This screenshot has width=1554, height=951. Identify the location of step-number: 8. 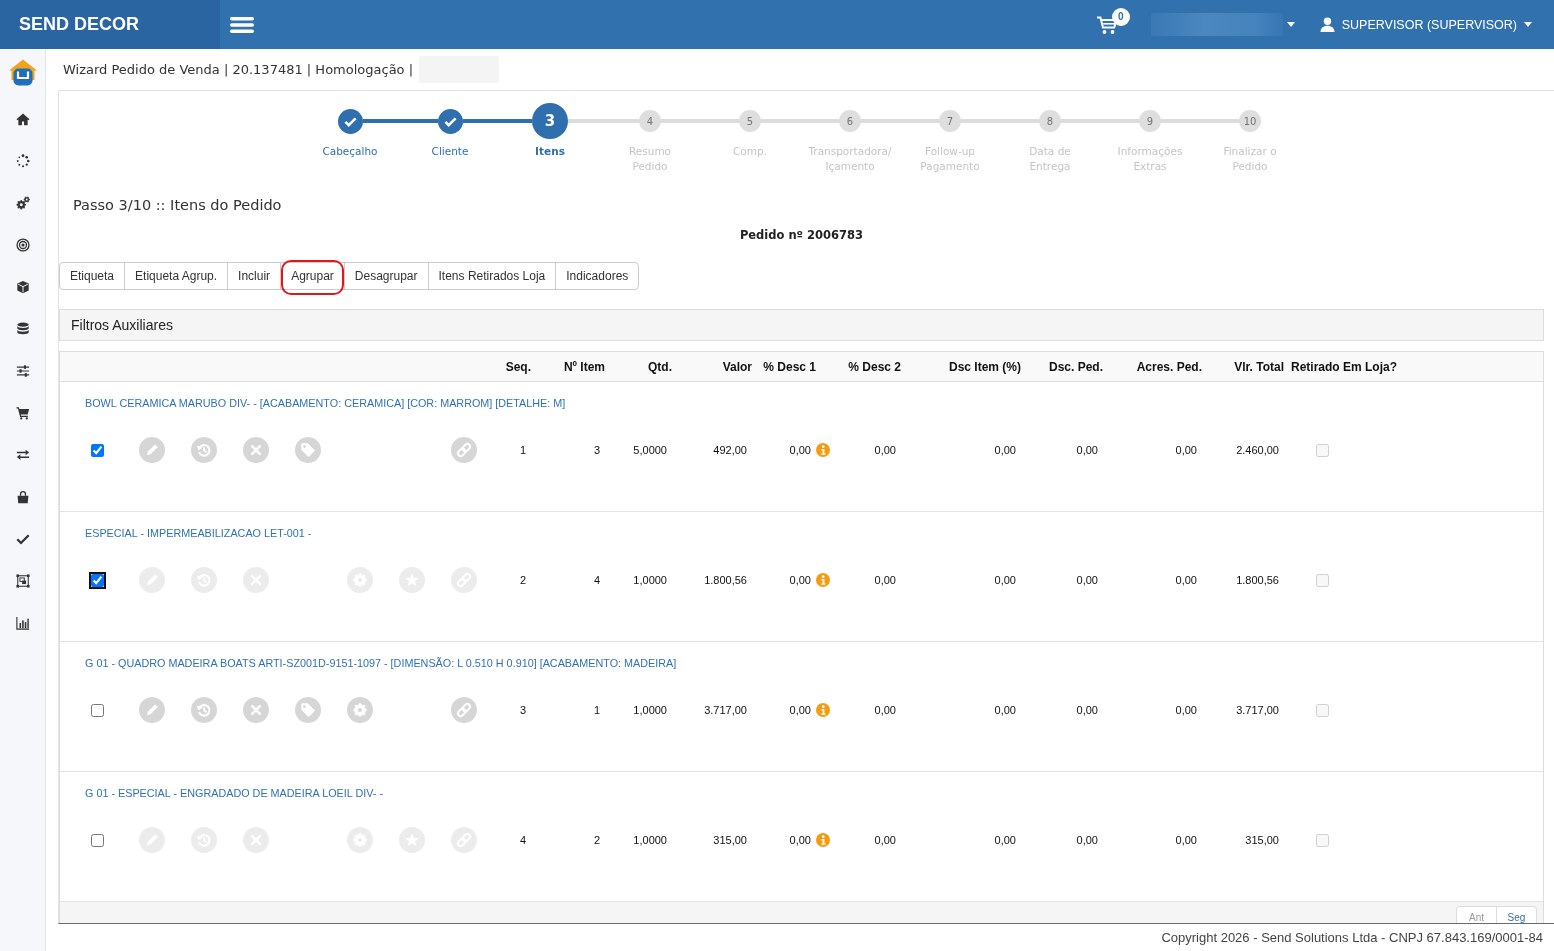
(1050, 121).